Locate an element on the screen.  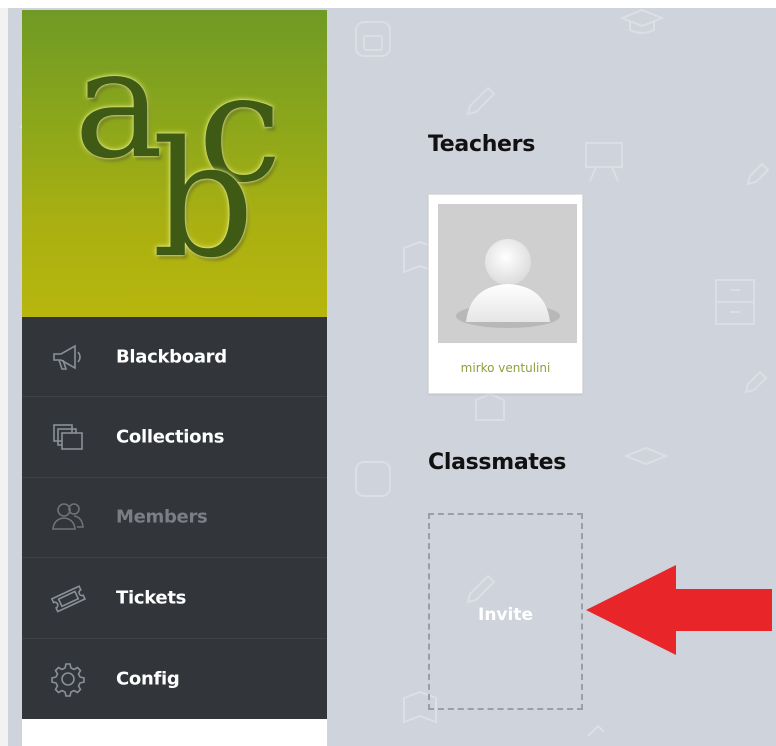
teachers-heading: Teachers is located at coordinates (482, 144).